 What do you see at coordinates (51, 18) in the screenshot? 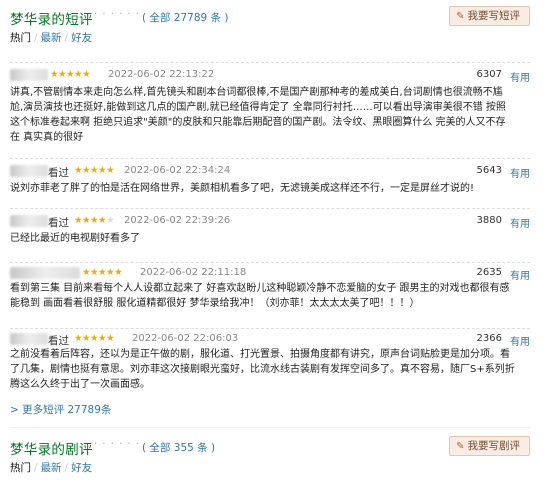
I see `short-review-title: 梦华录的短评` at bounding box center [51, 18].